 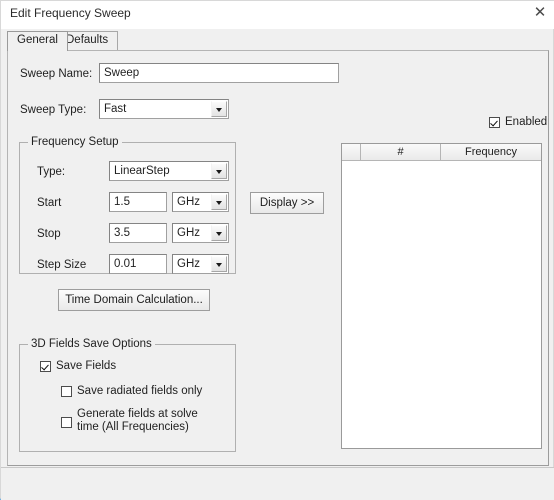 I want to click on stop-label: Stop, so click(x=49, y=234).